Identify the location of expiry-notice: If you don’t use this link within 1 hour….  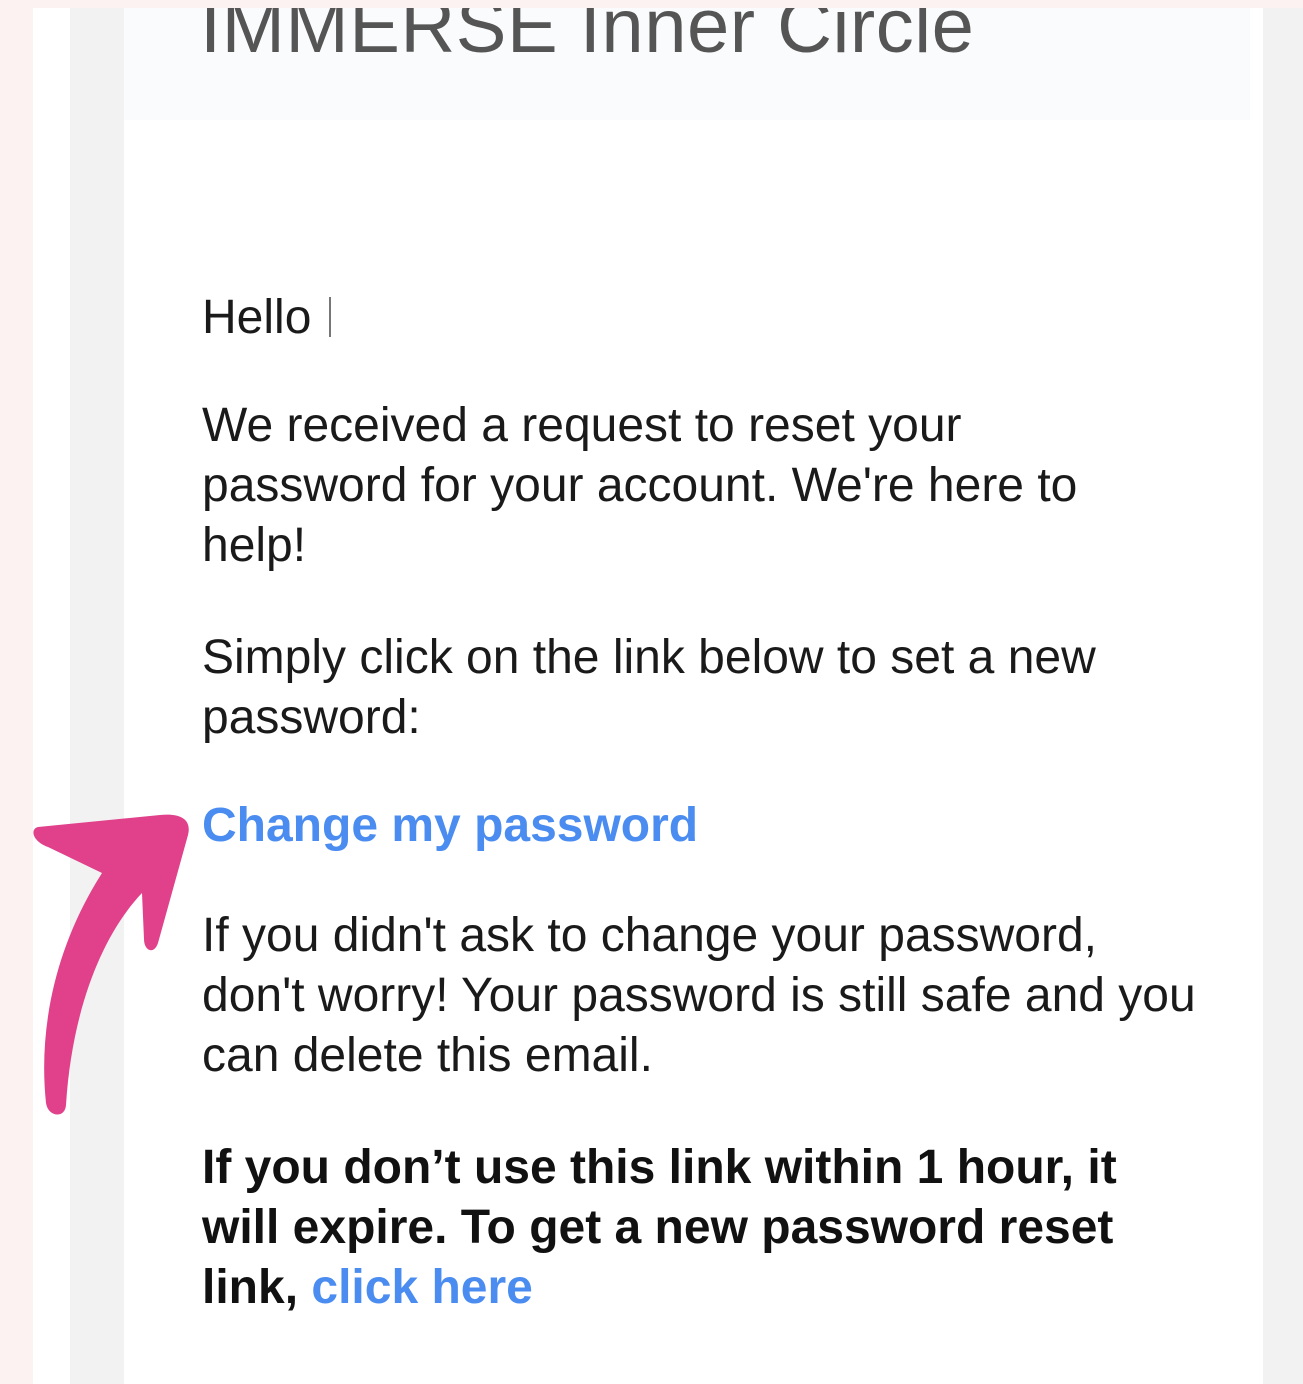
(682, 1228).